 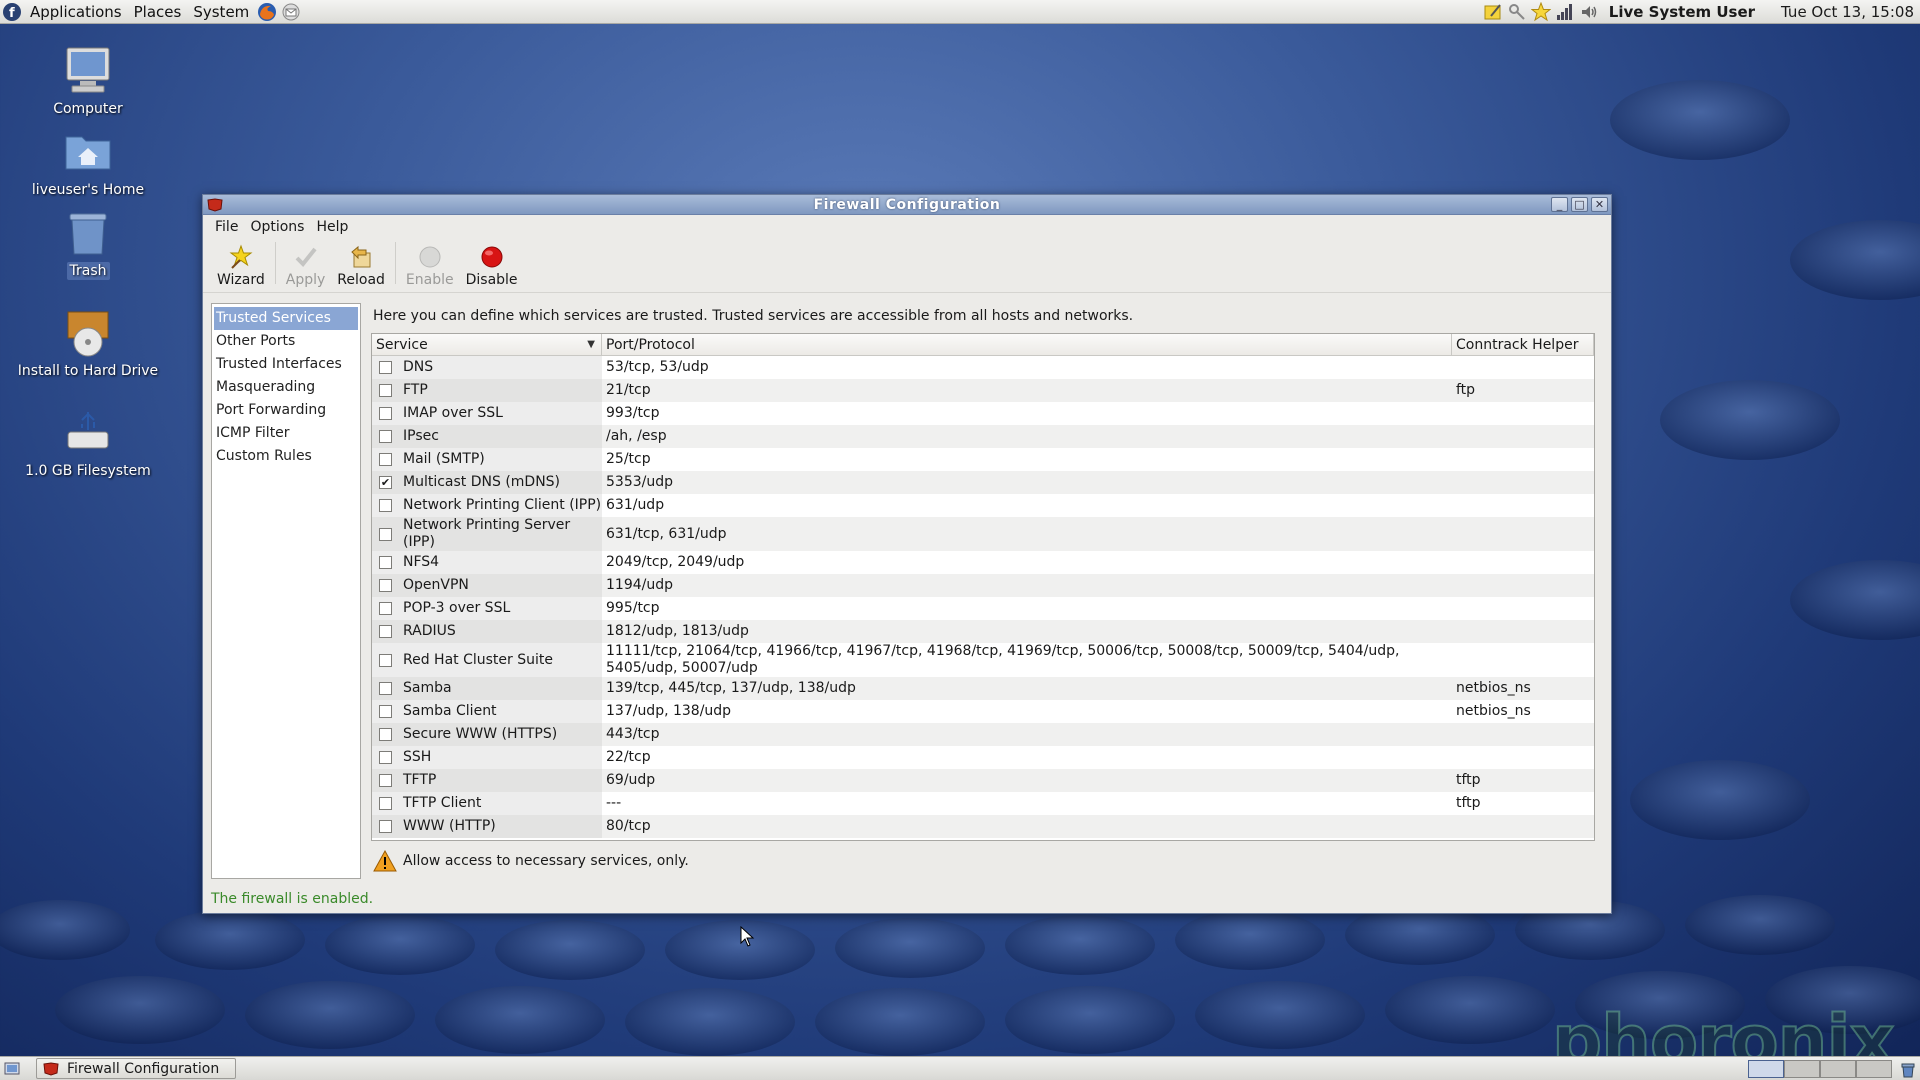 I want to click on menu-places: Places, so click(x=158, y=12).